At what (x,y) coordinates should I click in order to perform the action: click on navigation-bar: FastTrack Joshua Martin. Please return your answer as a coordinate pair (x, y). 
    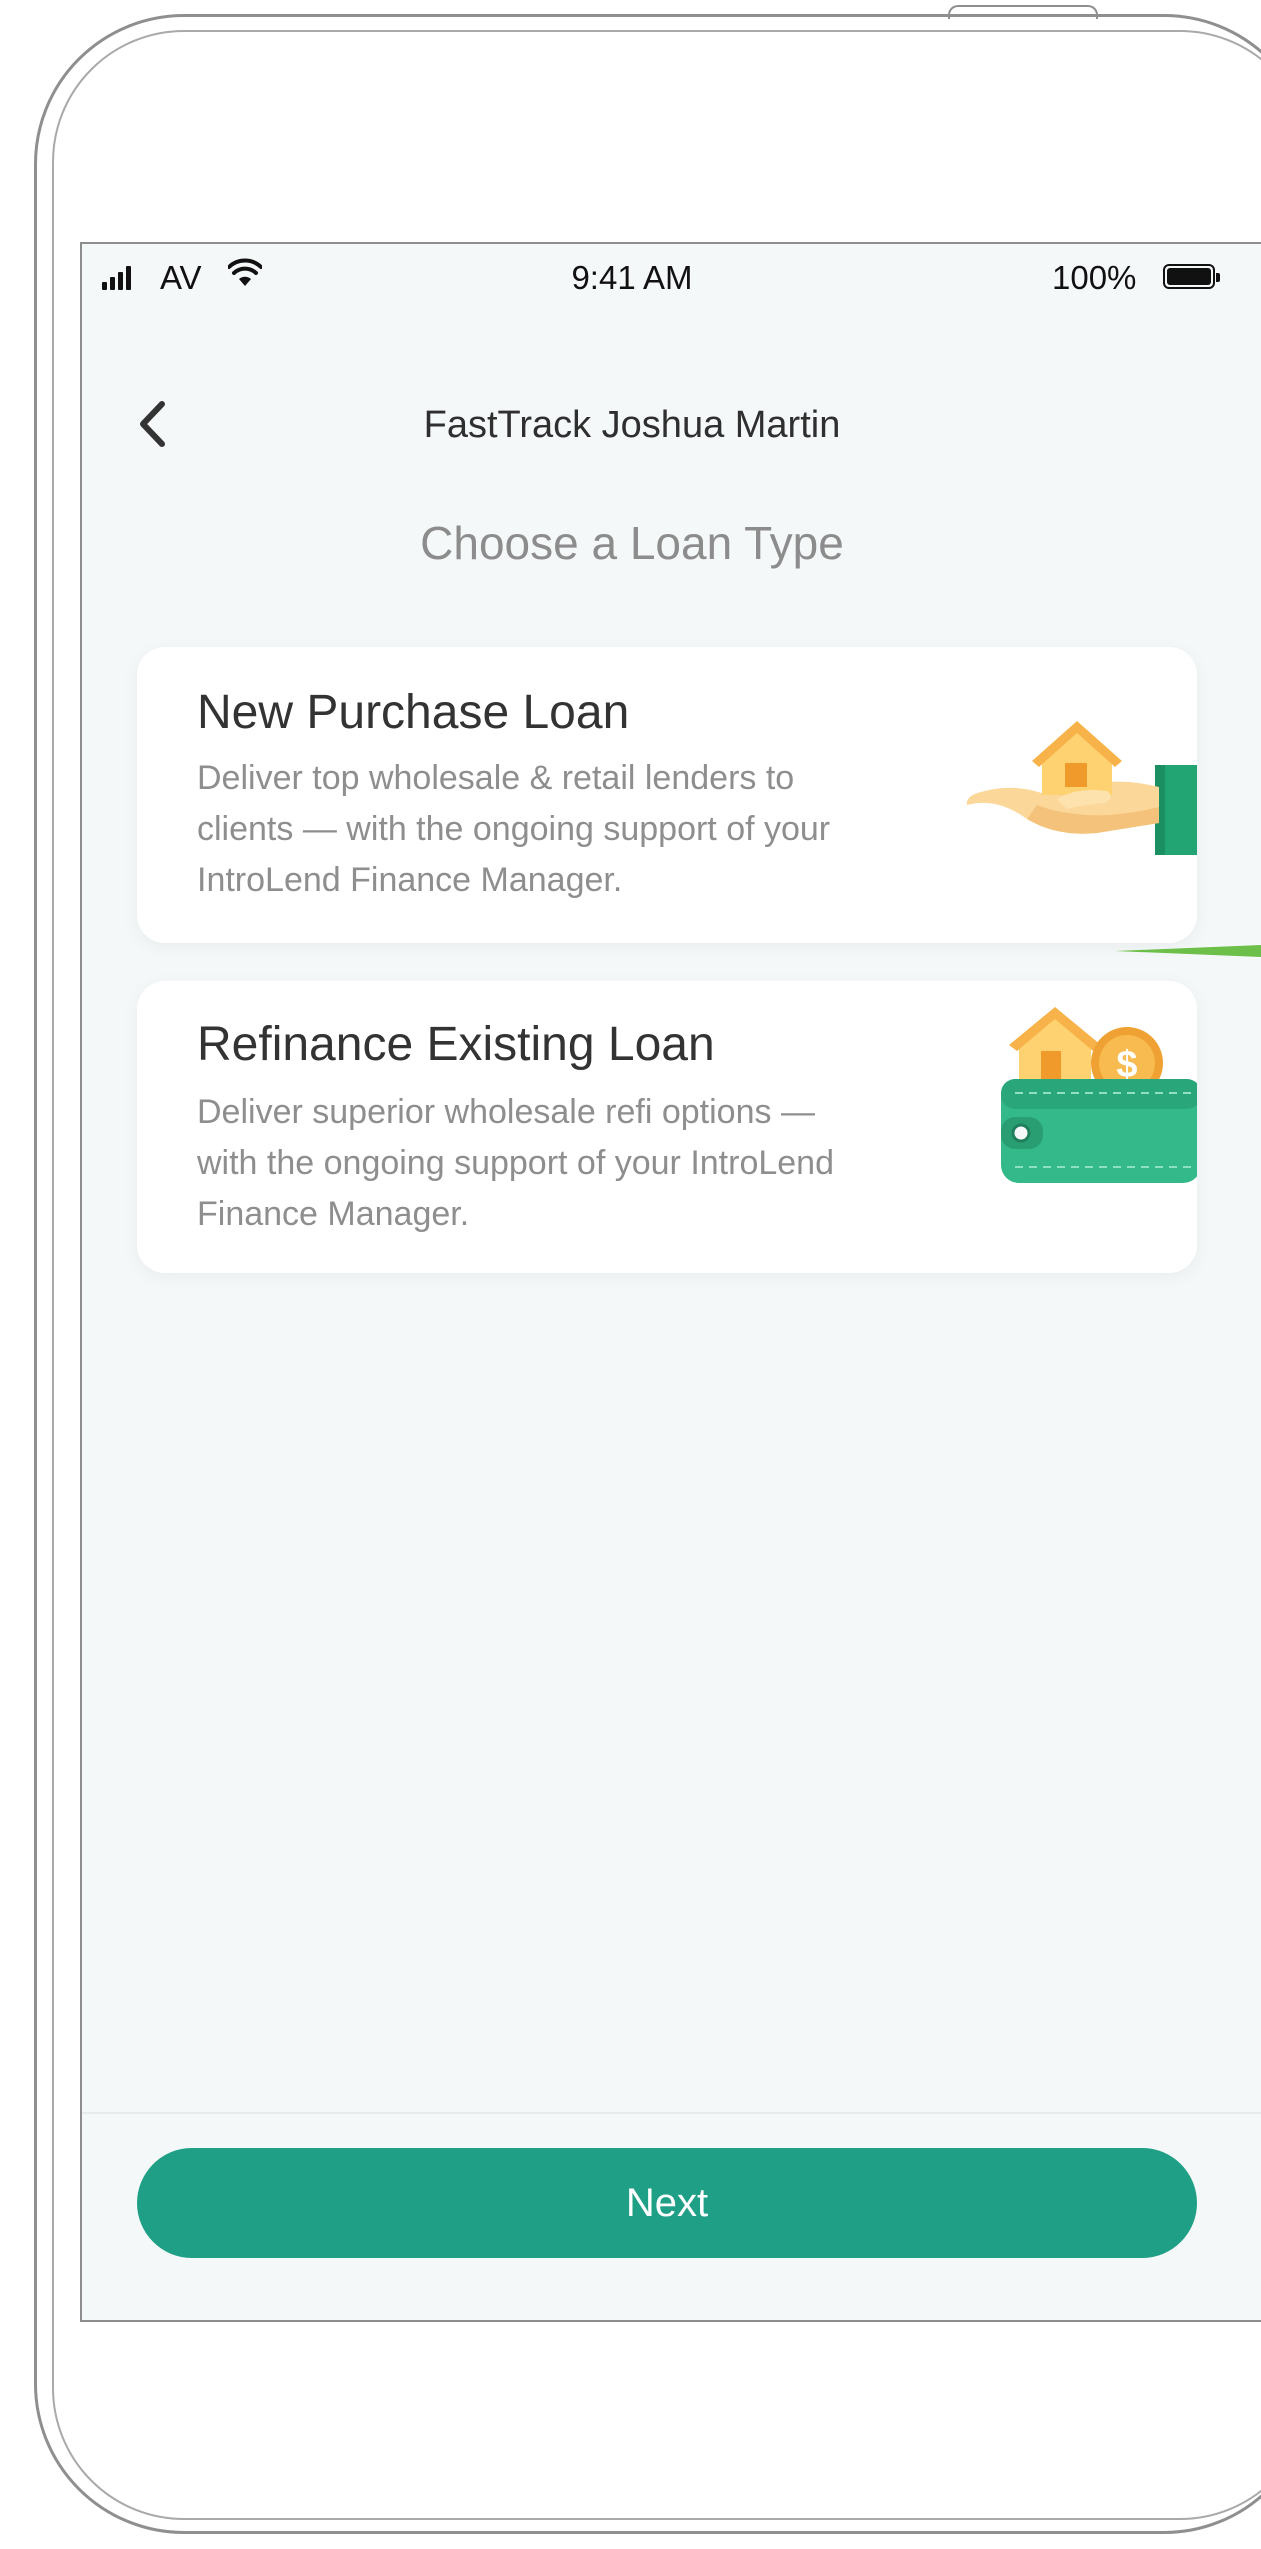
    Looking at the image, I should click on (671, 424).